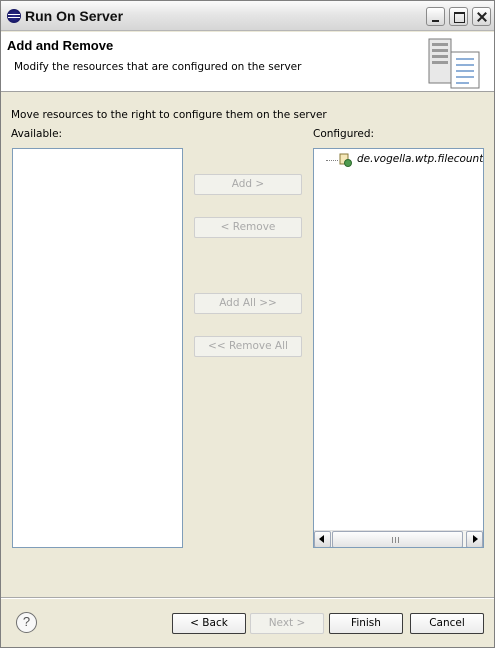 The height and width of the screenshot is (648, 495). I want to click on finish-button: Finish, so click(366, 623).